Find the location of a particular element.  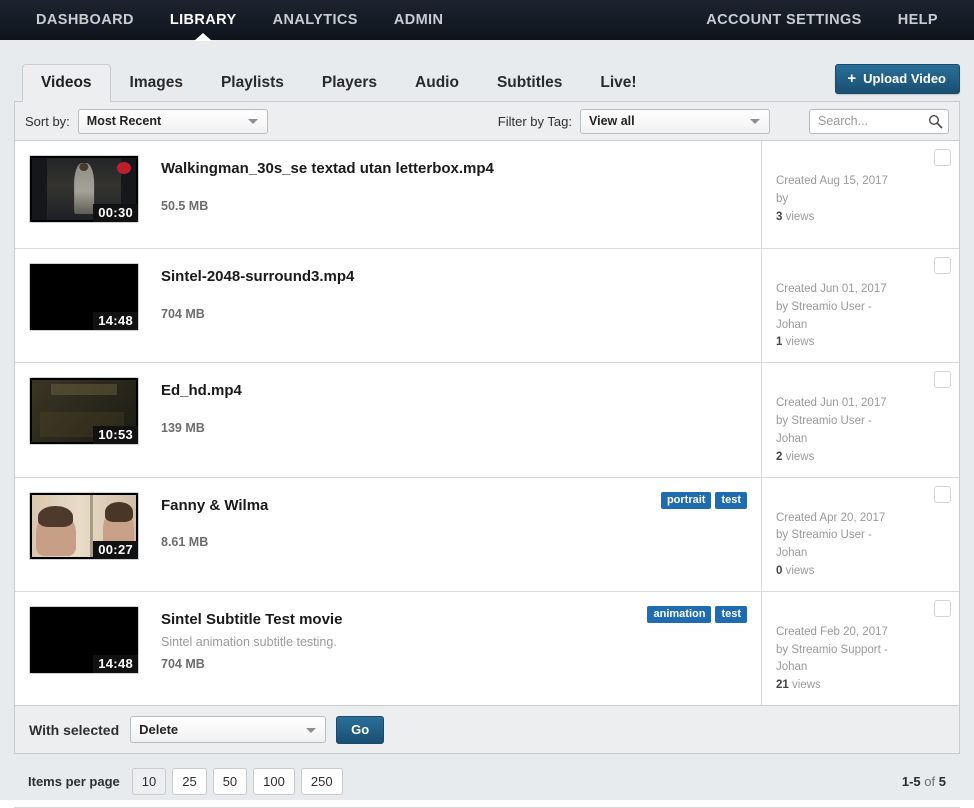

nav-item-analytics: ANALYTICS is located at coordinates (315, 20).